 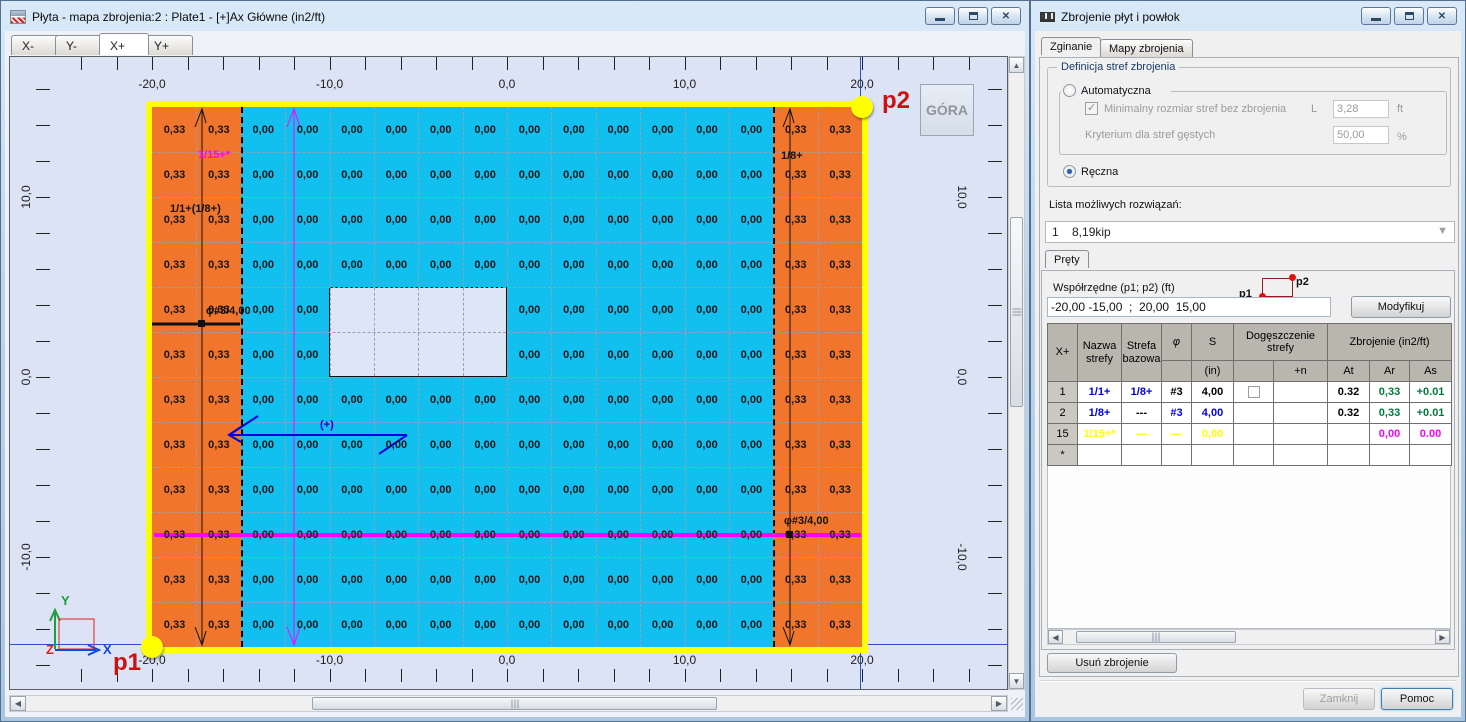 I want to click on row-number-header: 2, so click(x=1062, y=413).